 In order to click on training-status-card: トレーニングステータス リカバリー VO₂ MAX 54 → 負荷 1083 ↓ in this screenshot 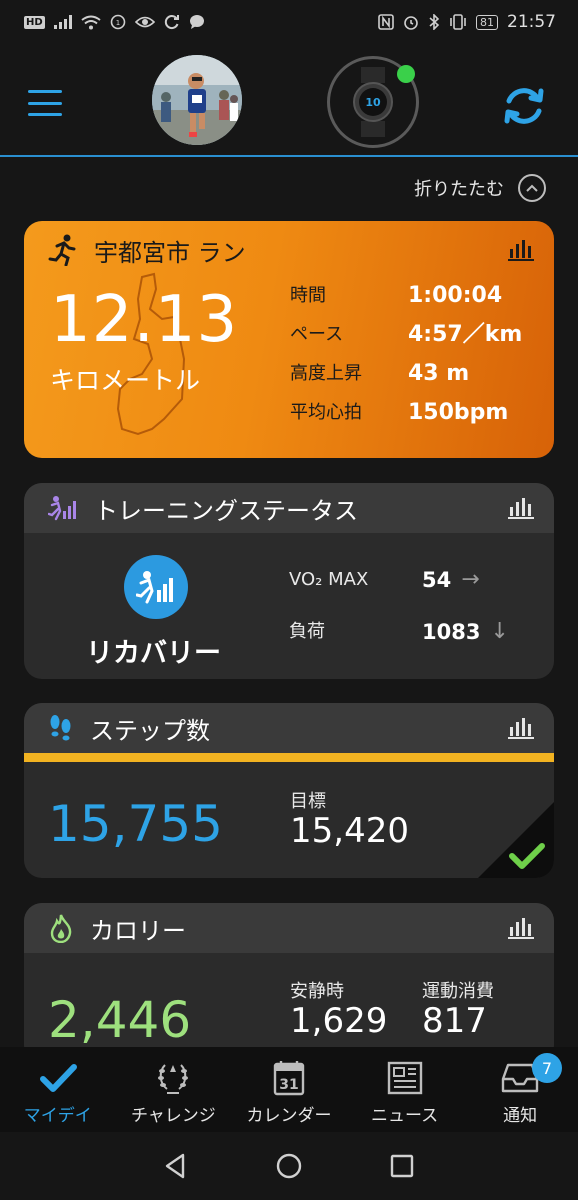, I will do `click(289, 581)`.